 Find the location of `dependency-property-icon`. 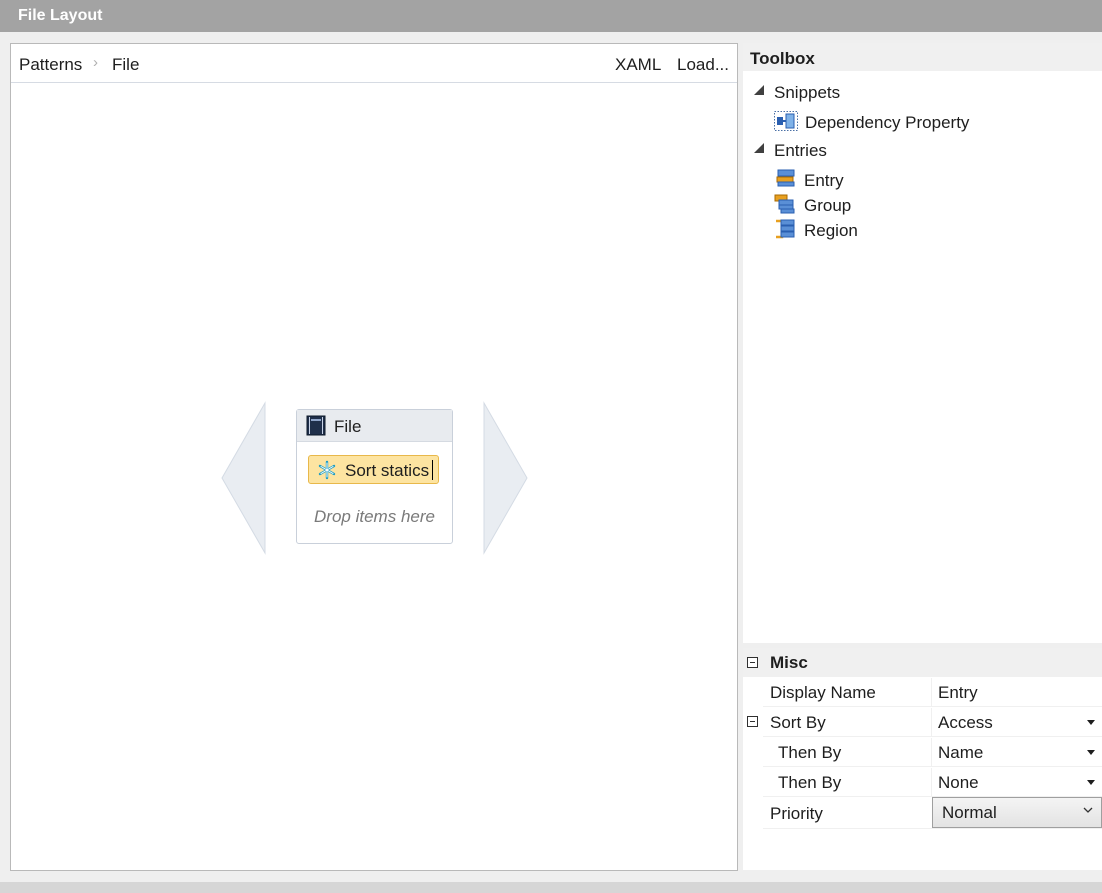

dependency-property-icon is located at coordinates (786, 121).